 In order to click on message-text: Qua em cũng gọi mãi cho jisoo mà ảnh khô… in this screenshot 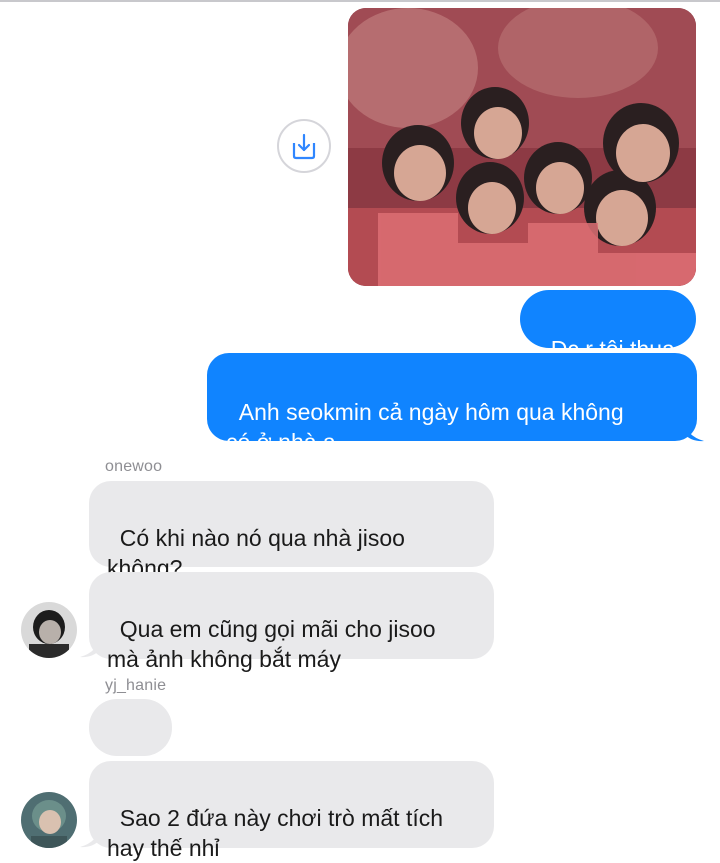, I will do `click(271, 644)`.